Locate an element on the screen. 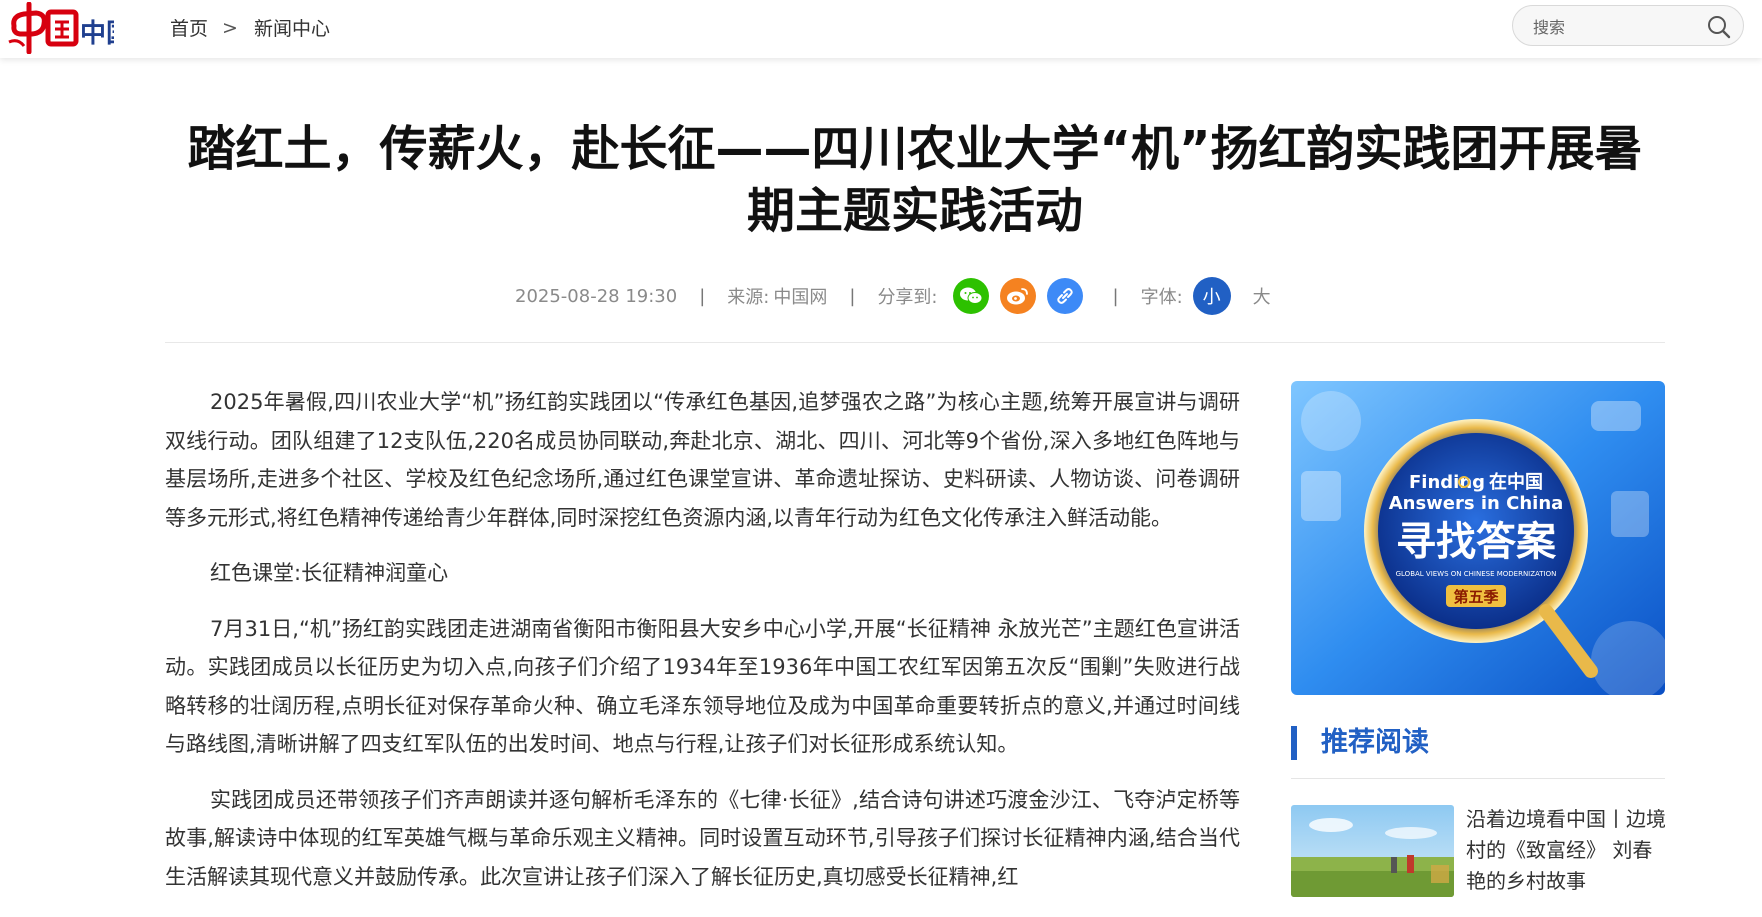  banner-main-title: 寻找答案 is located at coordinates (1476, 542).